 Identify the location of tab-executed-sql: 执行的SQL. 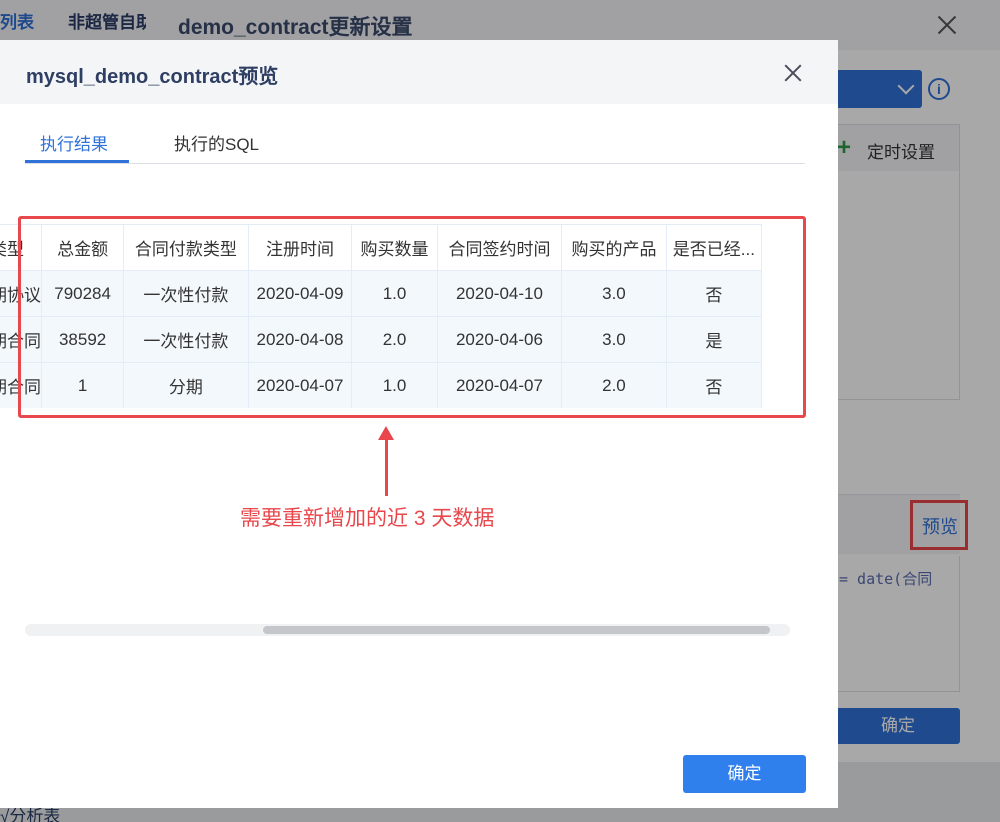
(216, 142).